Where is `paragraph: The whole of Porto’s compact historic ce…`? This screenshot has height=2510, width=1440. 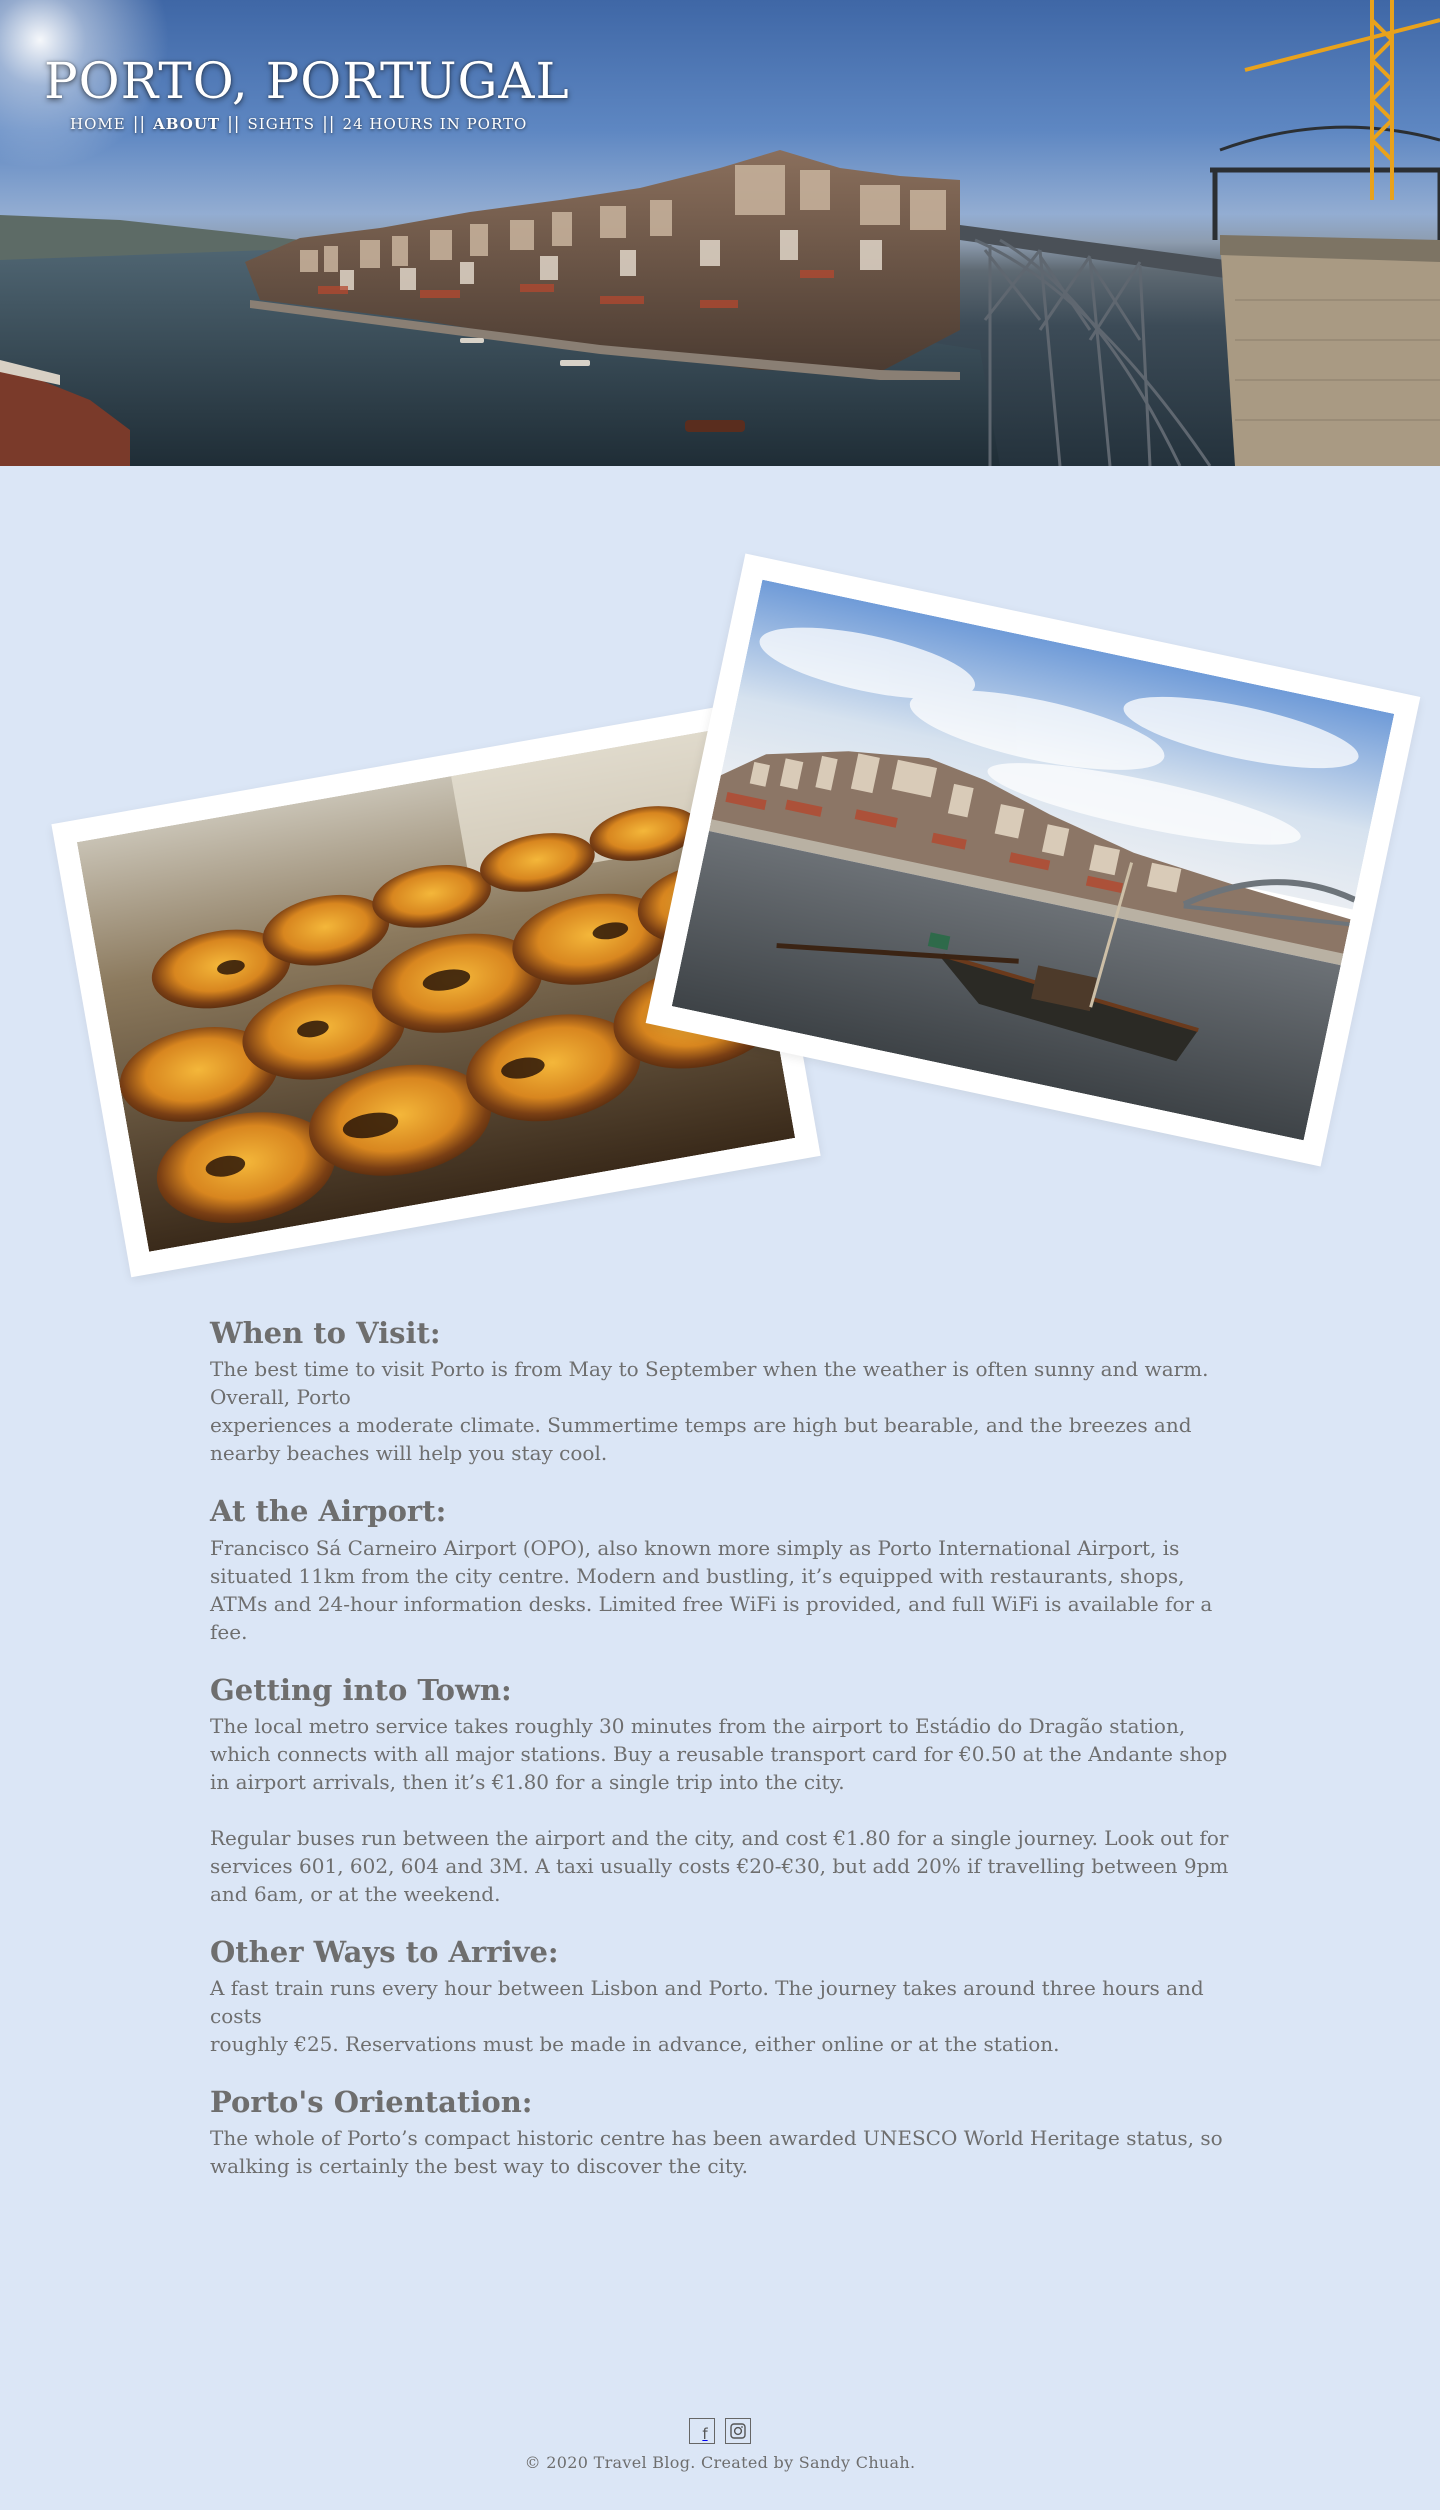 paragraph: The whole of Porto’s compact historic ce… is located at coordinates (716, 2152).